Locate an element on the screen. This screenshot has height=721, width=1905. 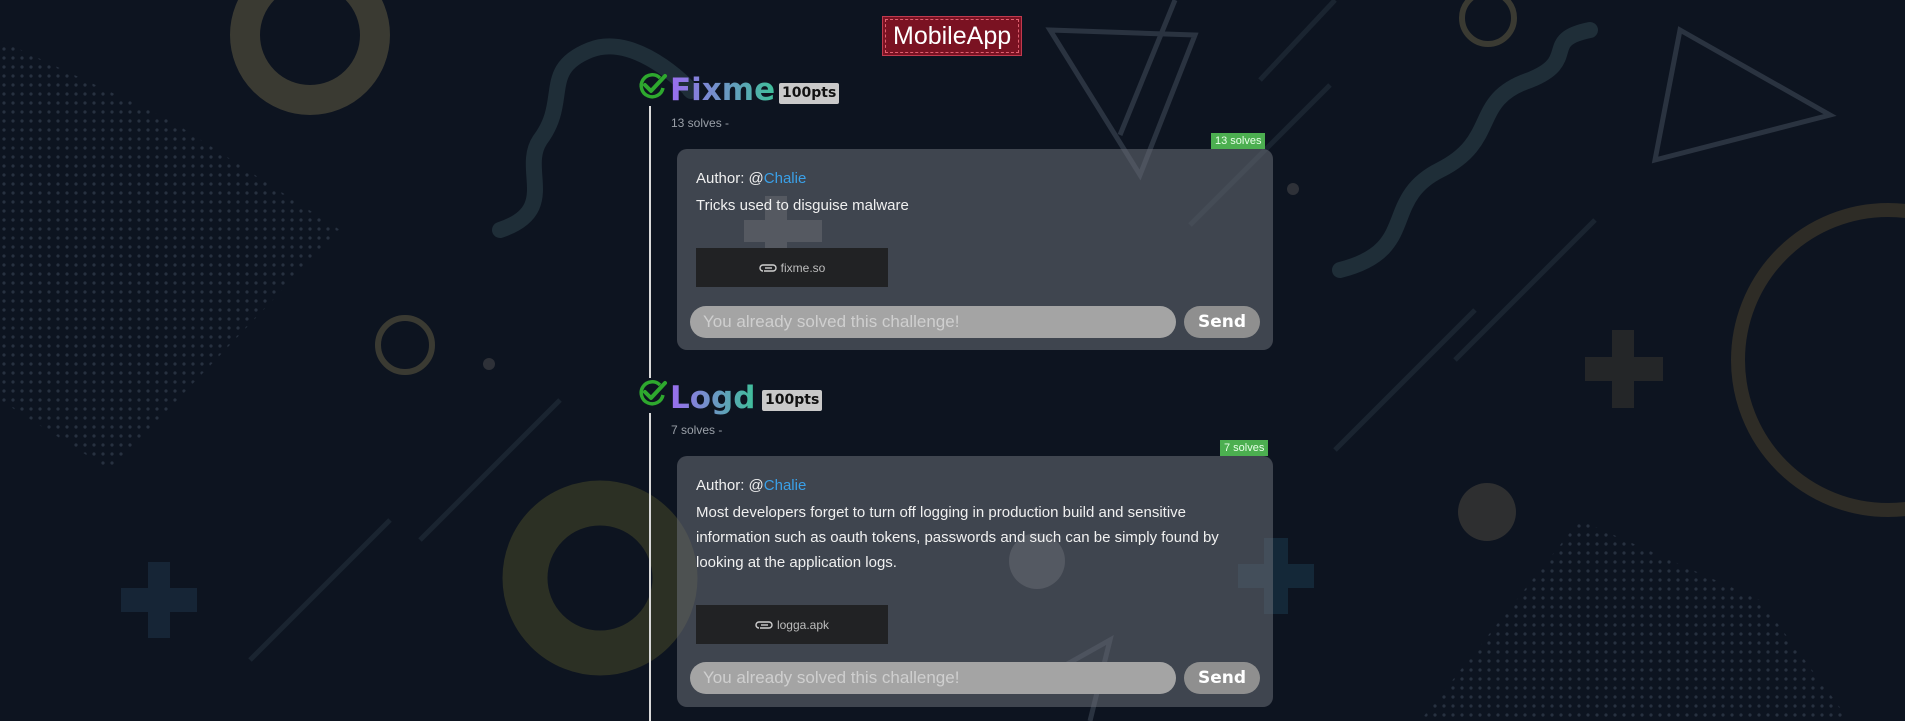
challenge-title: Fixme is located at coordinates (722, 90).